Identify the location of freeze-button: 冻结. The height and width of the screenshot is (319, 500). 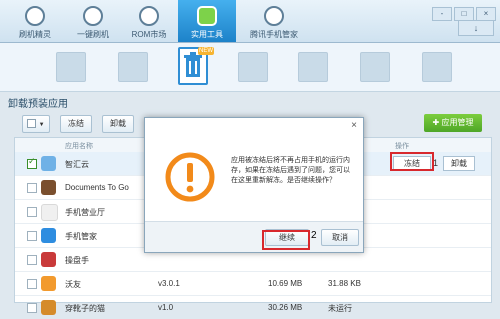
(76, 124).